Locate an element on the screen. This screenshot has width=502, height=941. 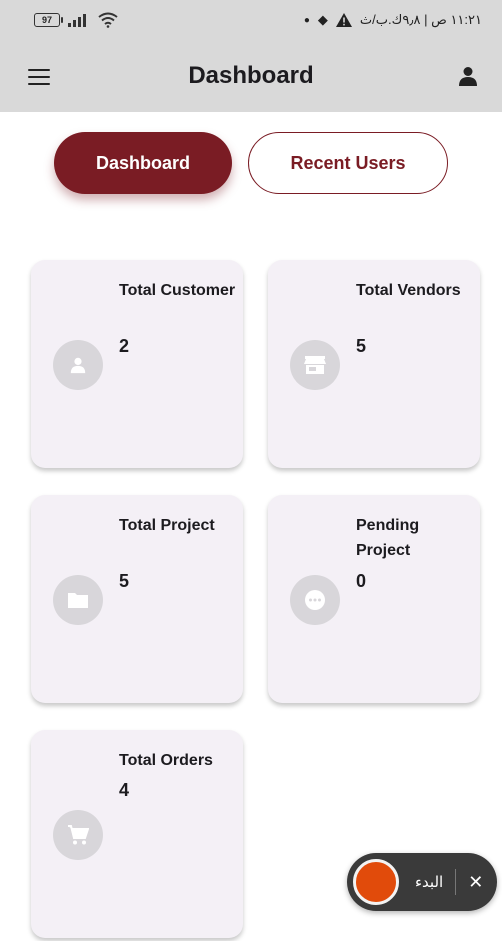
signal-icon is located at coordinates (77, 20).